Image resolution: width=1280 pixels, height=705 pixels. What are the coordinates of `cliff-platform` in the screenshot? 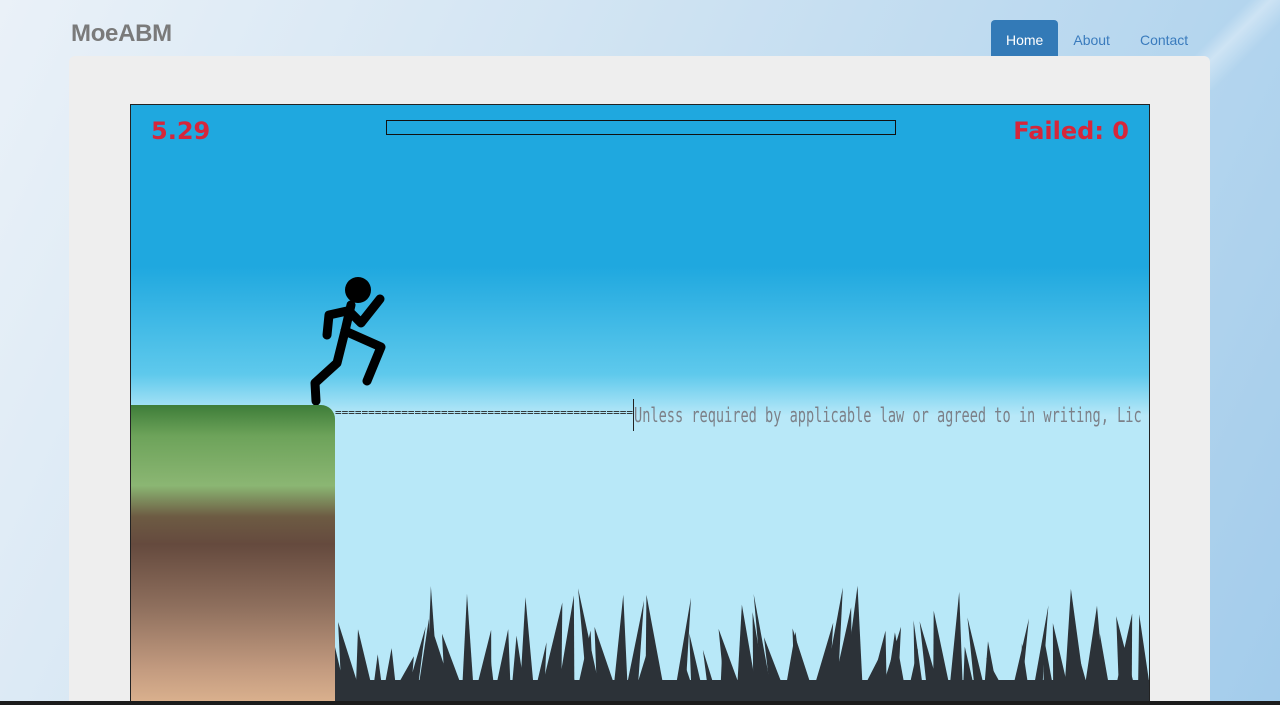 It's located at (233, 554).